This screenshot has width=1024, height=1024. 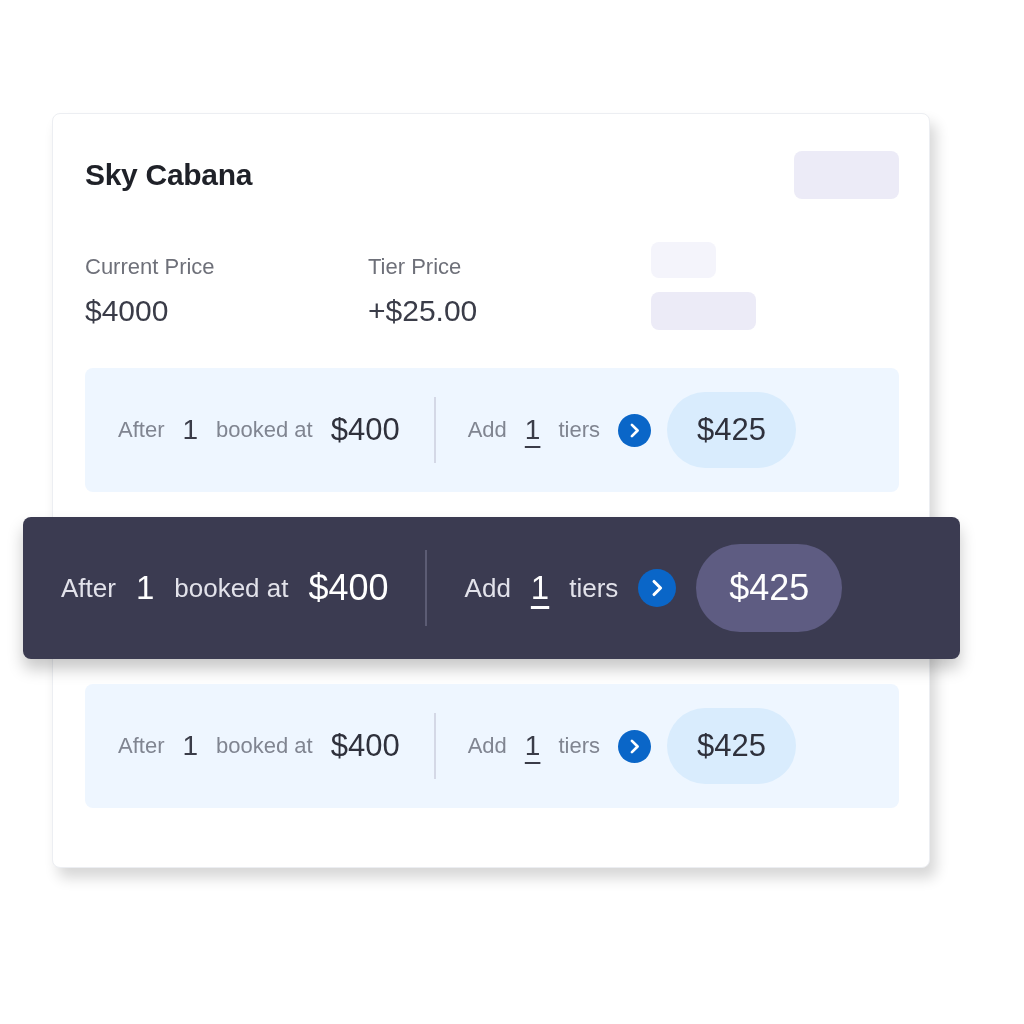 What do you see at coordinates (127, 311) in the screenshot?
I see `price-value: $4000` at bounding box center [127, 311].